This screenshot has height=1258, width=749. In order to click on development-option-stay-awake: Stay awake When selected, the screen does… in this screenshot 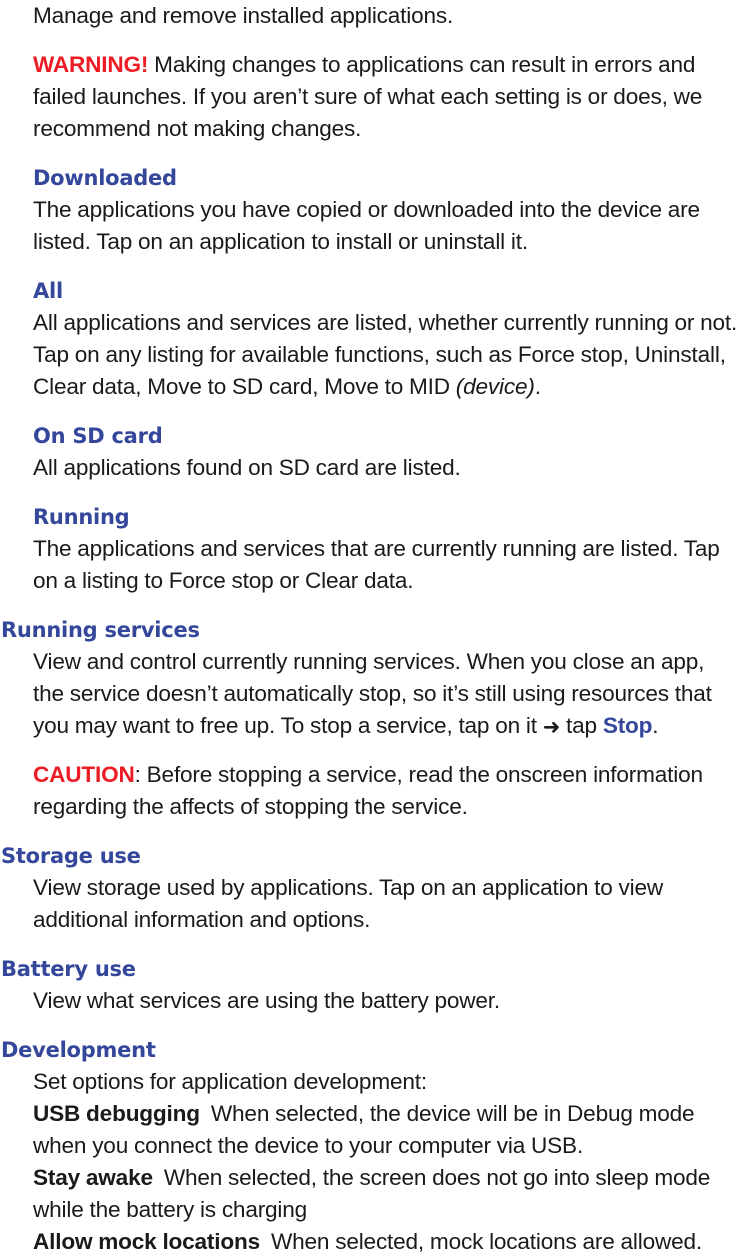, I will do `click(386, 1194)`.